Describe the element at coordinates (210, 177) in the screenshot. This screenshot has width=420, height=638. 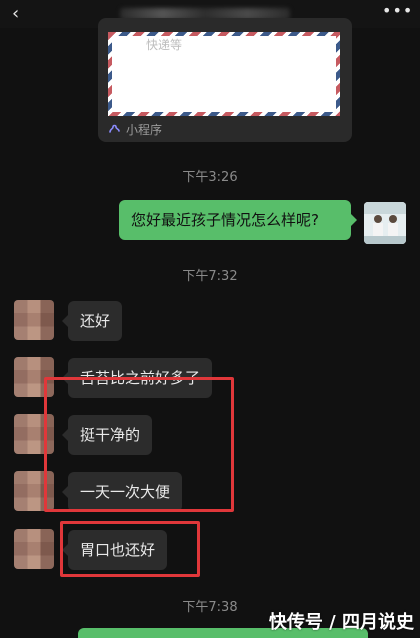
I see `timestamp: 下午3:26` at that location.